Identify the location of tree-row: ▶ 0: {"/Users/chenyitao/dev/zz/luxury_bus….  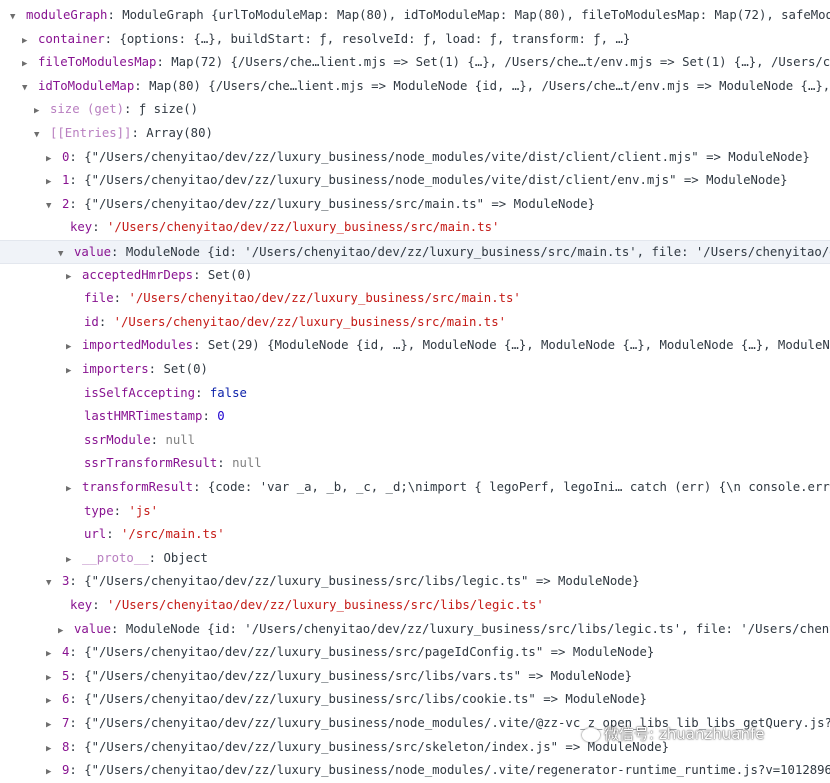
(415, 158).